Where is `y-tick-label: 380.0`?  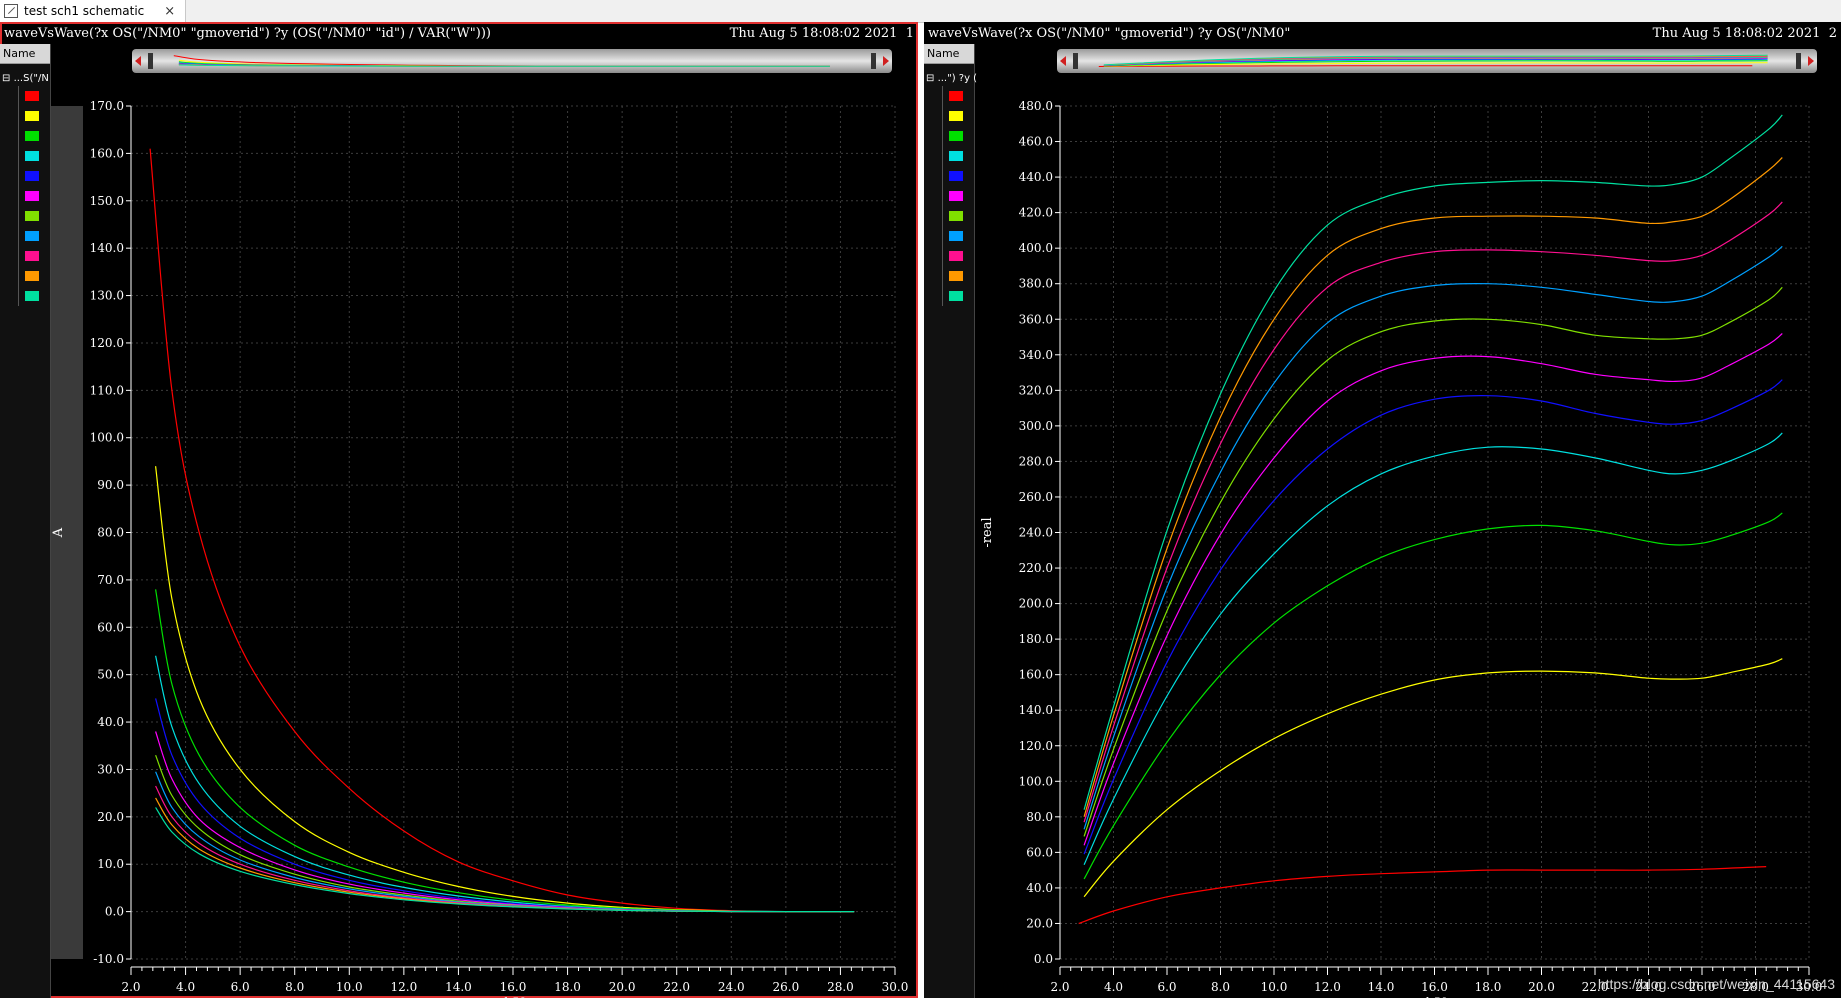
y-tick-label: 380.0 is located at coordinates (1036, 284).